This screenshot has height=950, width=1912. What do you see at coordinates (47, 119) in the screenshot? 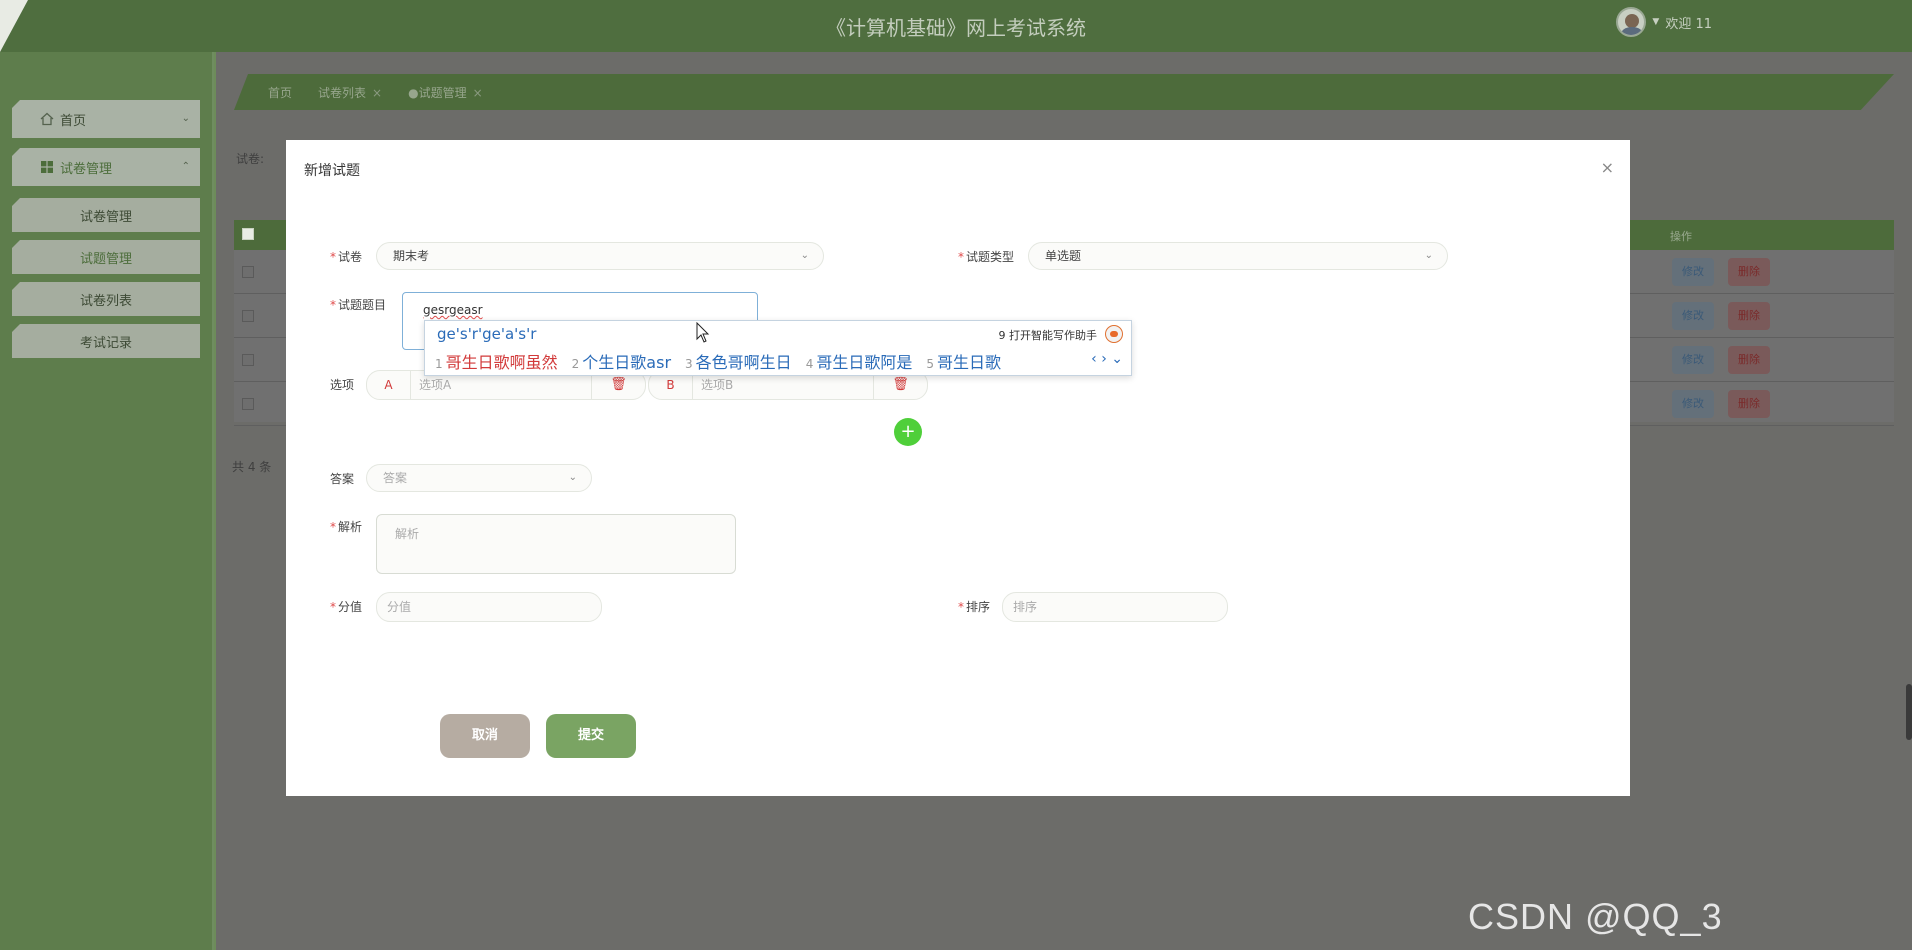
I see `home-icon` at bounding box center [47, 119].